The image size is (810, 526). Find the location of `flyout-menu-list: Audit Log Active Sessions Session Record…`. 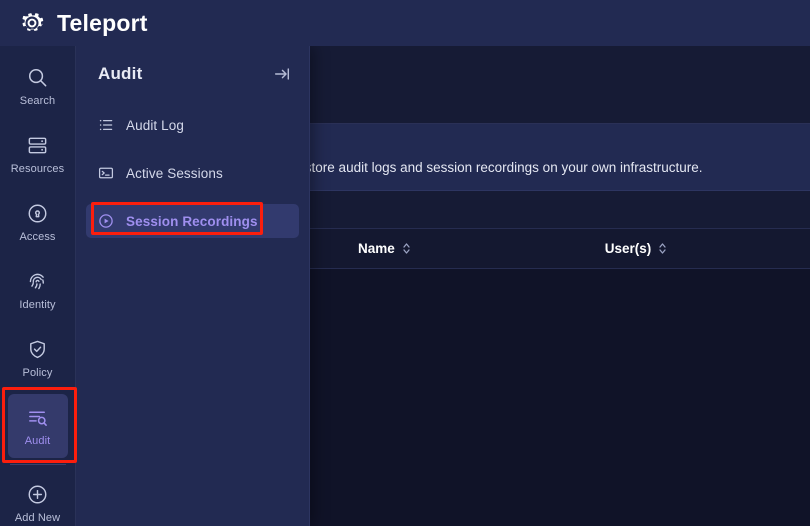

flyout-menu-list: Audit Log Active Sessions Session Record… is located at coordinates (192, 170).